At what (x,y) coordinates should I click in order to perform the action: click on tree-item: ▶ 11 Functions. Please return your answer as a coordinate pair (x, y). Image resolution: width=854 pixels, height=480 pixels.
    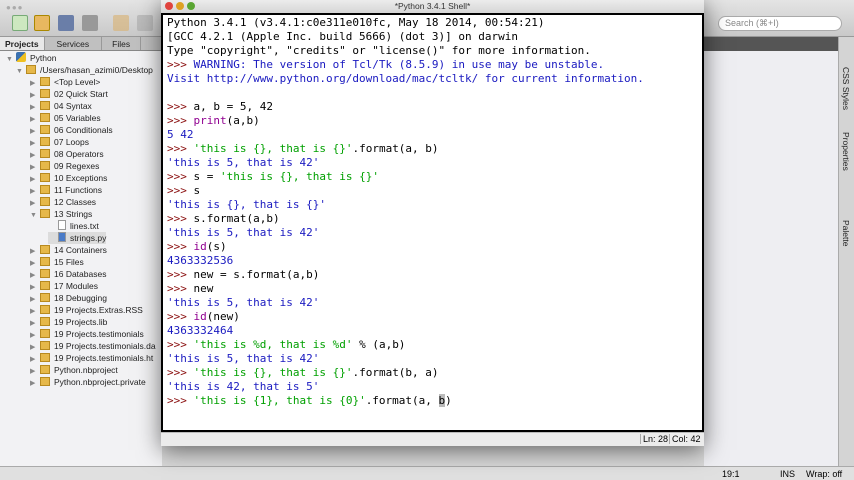
    Looking at the image, I should click on (66, 190).